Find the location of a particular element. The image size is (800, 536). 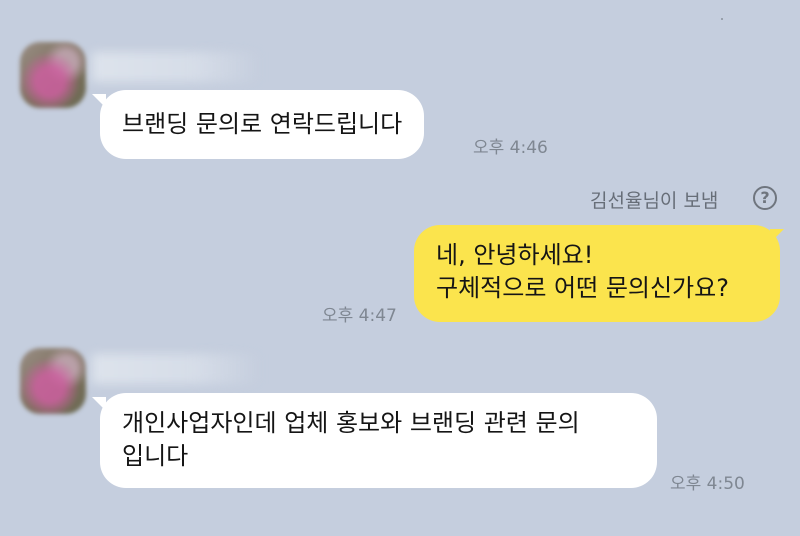

message-text: 브랜딩 문의로 연락드립니다 is located at coordinates (262, 124).